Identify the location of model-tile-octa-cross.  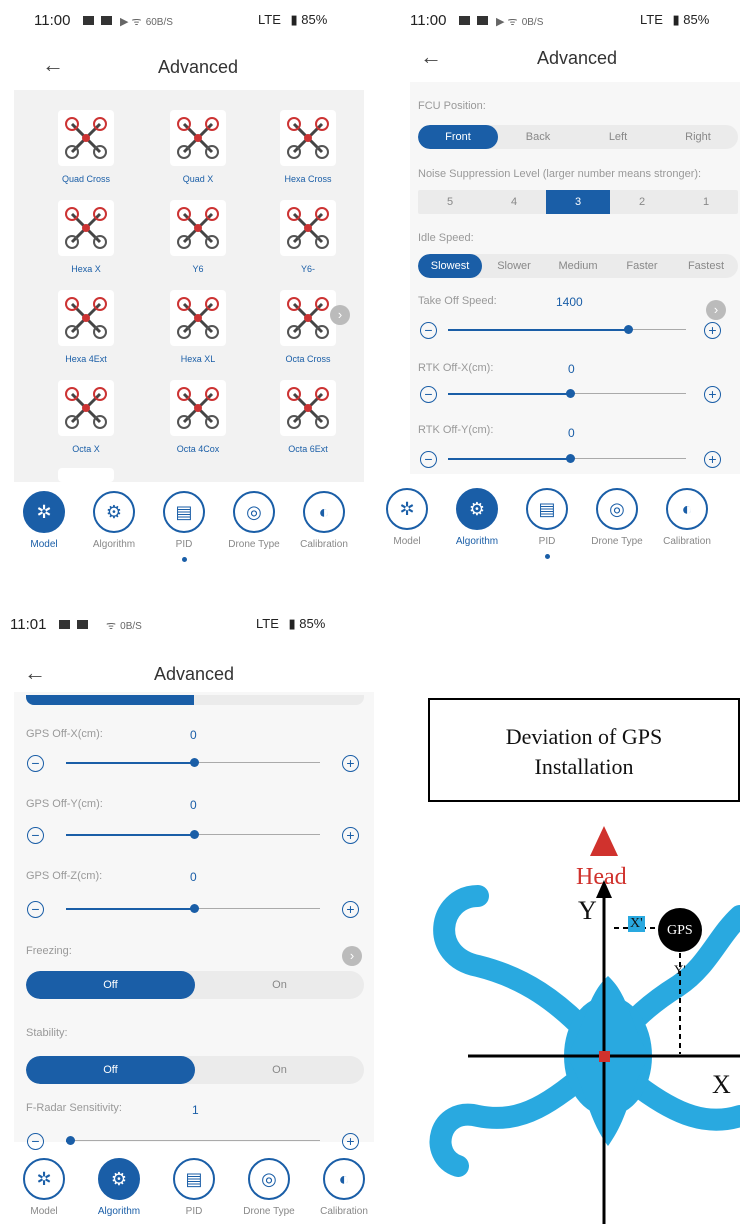
(308, 318).